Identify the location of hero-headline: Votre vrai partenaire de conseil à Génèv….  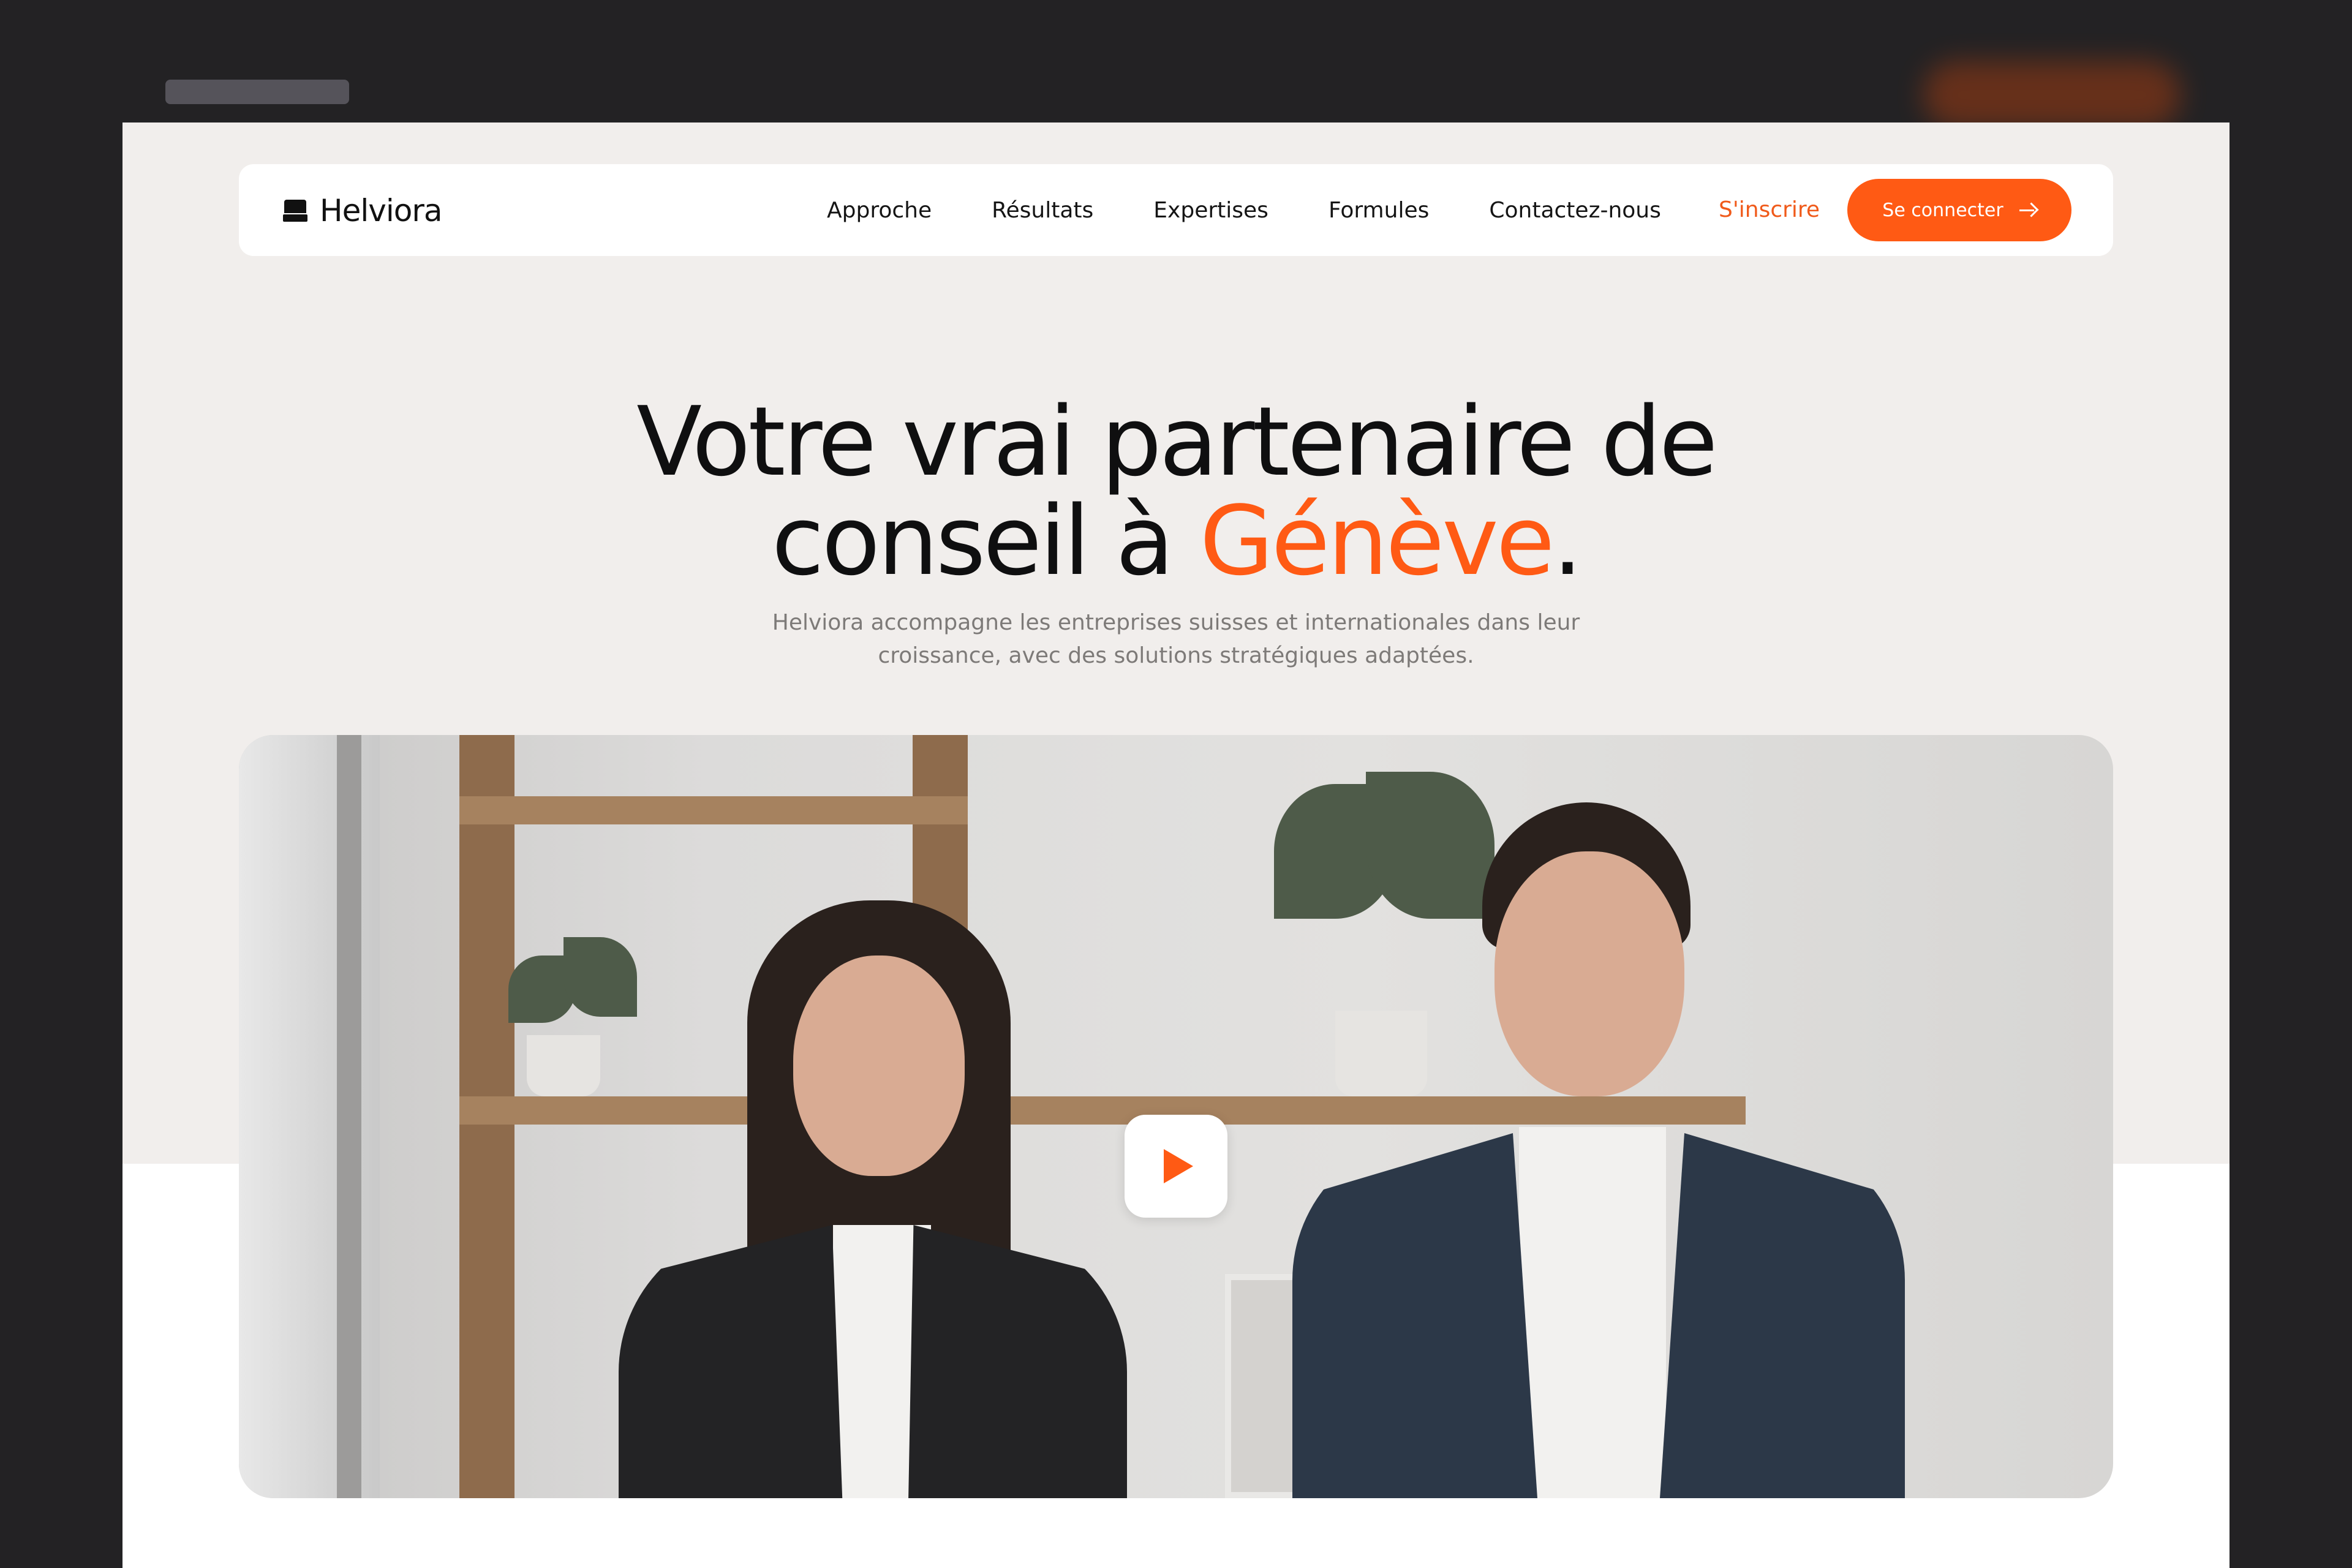
(1176, 491).